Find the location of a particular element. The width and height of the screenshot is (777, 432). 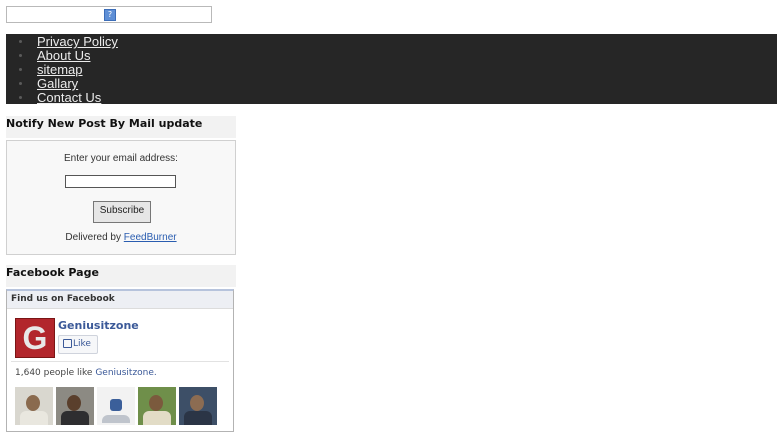

search-icon: ? is located at coordinates (110, 15).